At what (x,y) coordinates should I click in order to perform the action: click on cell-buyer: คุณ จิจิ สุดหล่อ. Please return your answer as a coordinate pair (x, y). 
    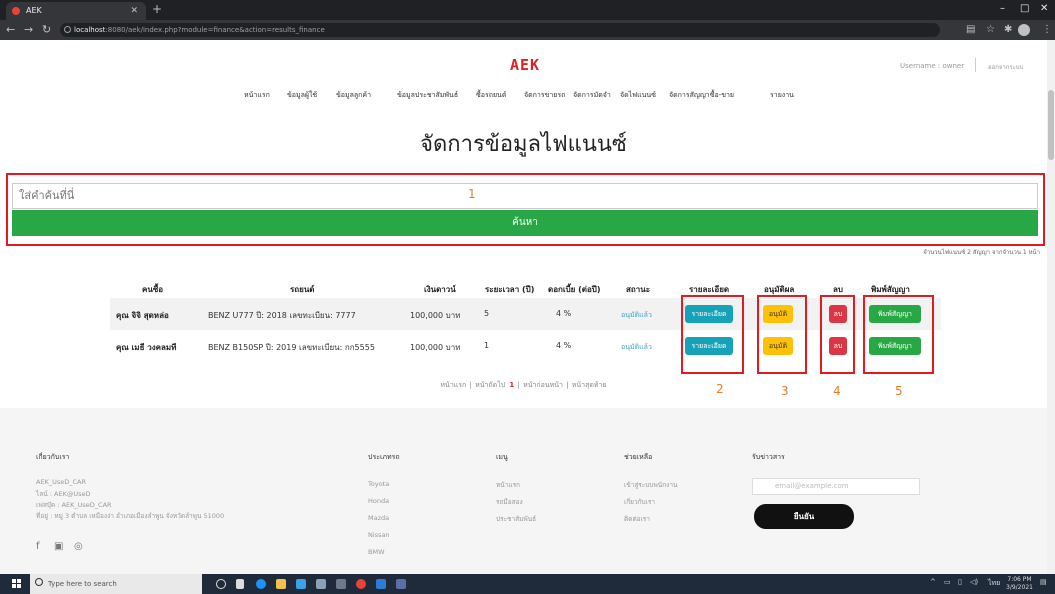
    Looking at the image, I should click on (142, 315).